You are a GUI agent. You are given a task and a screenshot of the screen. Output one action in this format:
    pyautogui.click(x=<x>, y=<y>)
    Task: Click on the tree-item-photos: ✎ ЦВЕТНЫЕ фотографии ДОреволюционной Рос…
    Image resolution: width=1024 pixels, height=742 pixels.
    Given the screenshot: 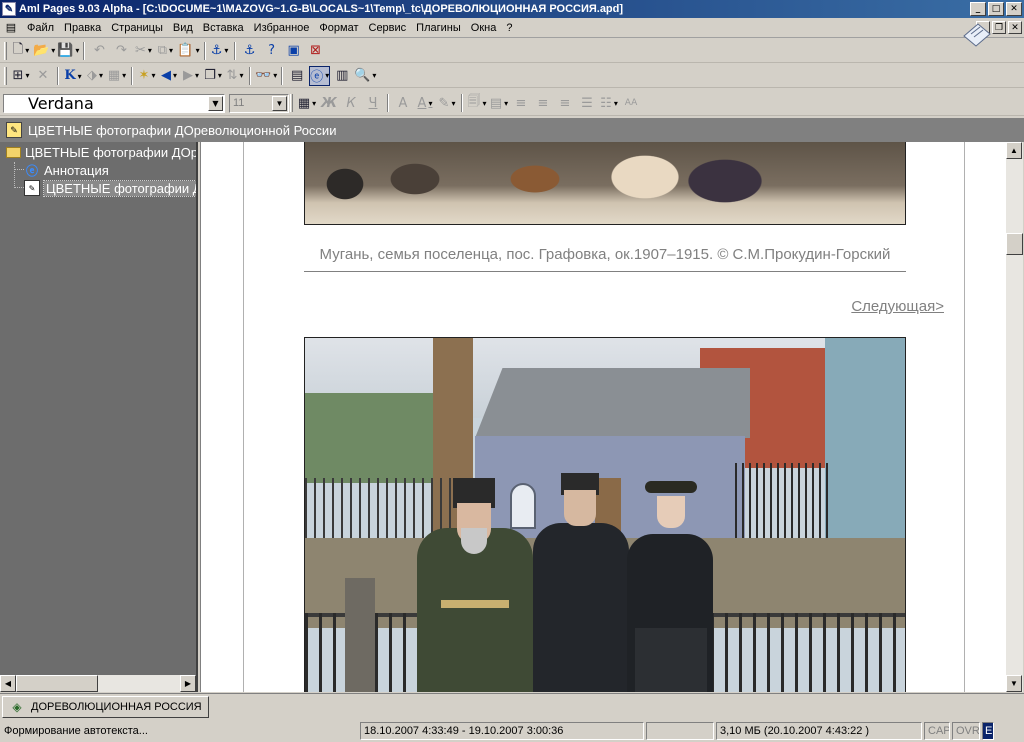 What is the action you would take?
    pyautogui.click(x=110, y=188)
    